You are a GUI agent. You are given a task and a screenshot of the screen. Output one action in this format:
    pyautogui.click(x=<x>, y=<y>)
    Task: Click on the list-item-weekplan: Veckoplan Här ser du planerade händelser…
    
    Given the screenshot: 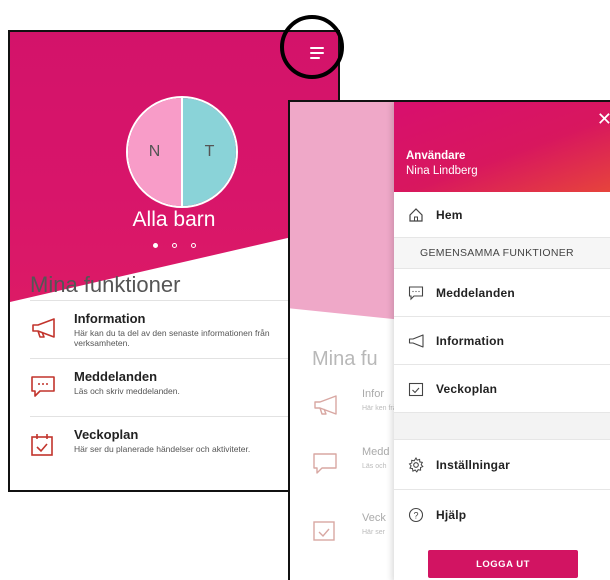 What is the action you would take?
    pyautogui.click(x=170, y=445)
    